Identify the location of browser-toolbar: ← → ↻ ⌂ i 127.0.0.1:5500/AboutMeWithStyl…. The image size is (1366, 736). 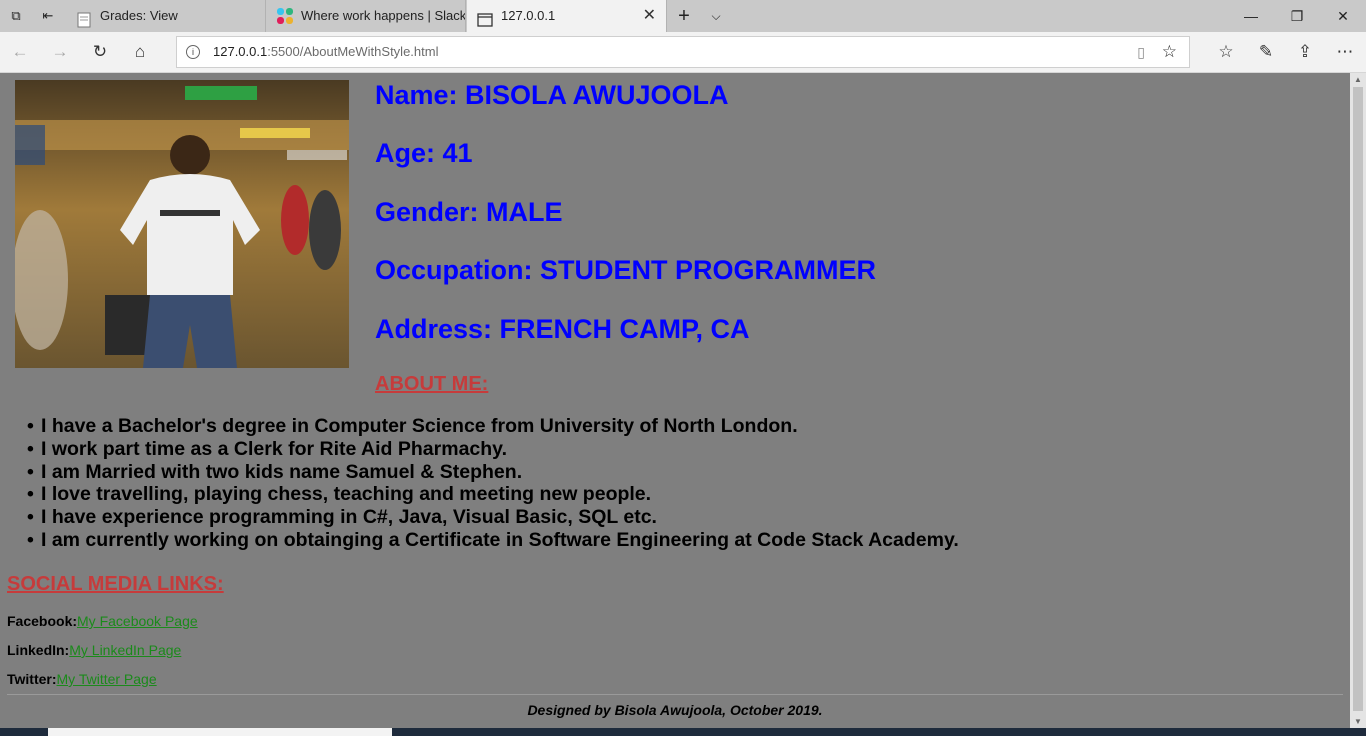
(683, 52).